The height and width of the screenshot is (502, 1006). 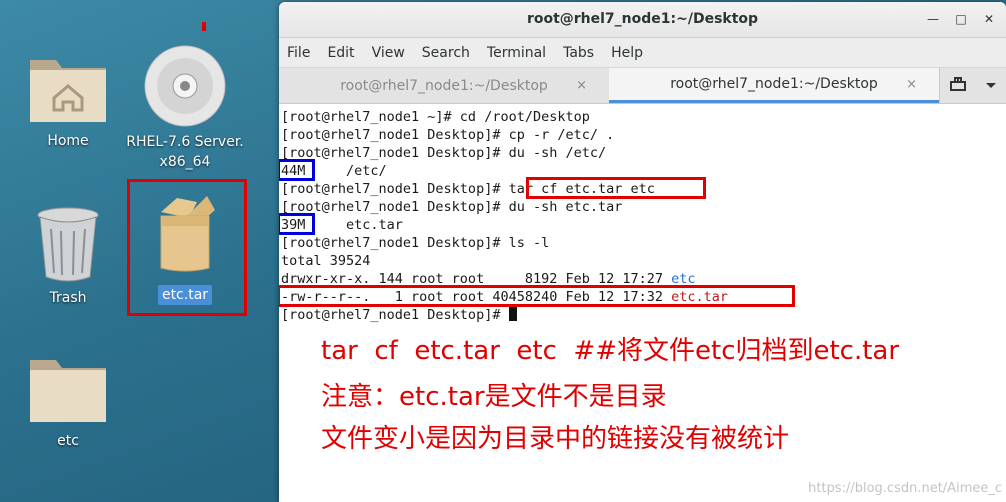 I want to click on watermark: https://blog.csdn.net/Aimee_c, so click(x=905, y=488).